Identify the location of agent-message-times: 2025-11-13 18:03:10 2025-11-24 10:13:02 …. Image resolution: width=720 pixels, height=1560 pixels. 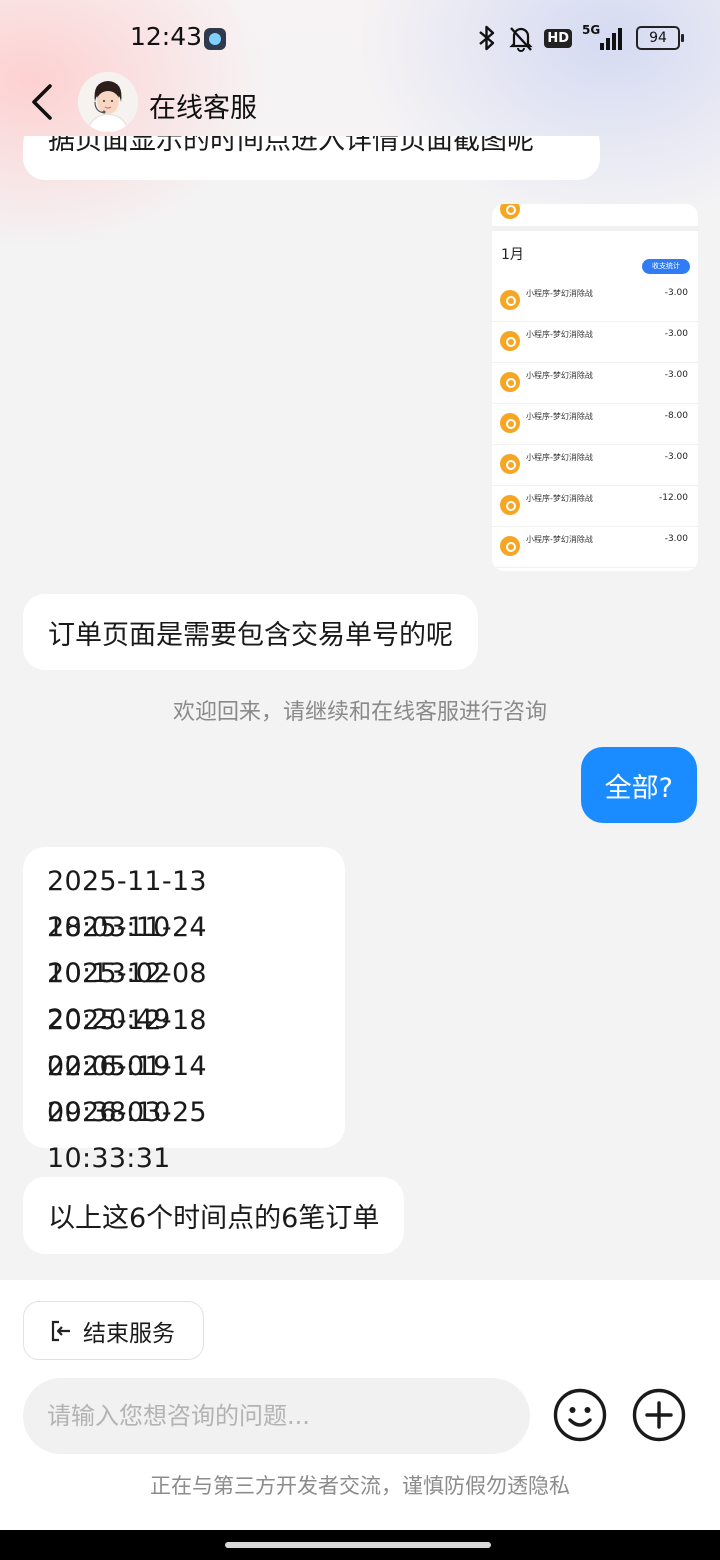
(184, 1010).